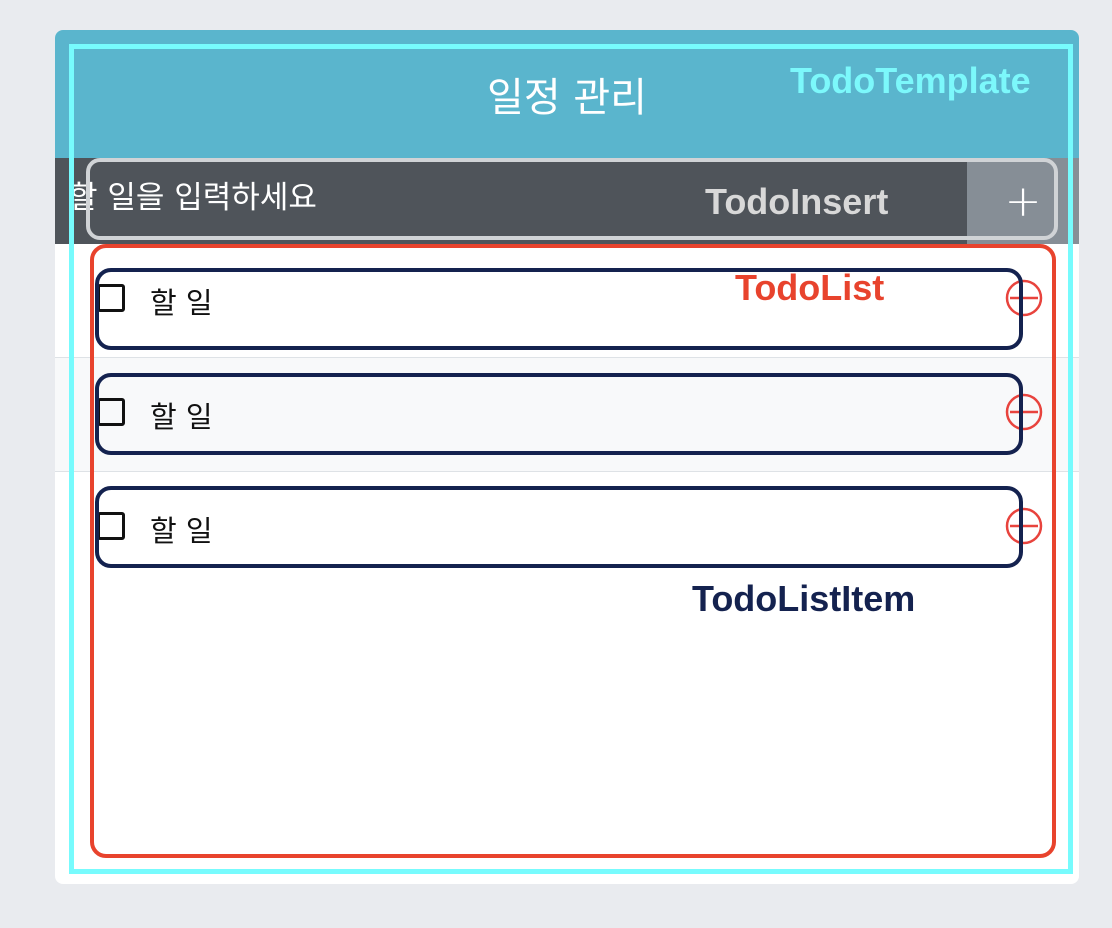  What do you see at coordinates (804, 598) in the screenshot?
I see `todo-list-item-label: TodoListItem` at bounding box center [804, 598].